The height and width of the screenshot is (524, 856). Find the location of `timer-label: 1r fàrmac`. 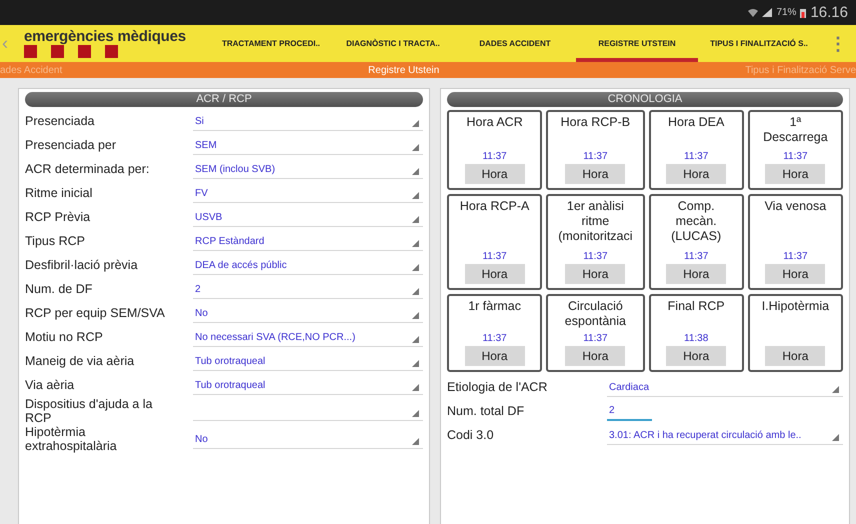

timer-label: 1r fàrmac is located at coordinates (494, 307).